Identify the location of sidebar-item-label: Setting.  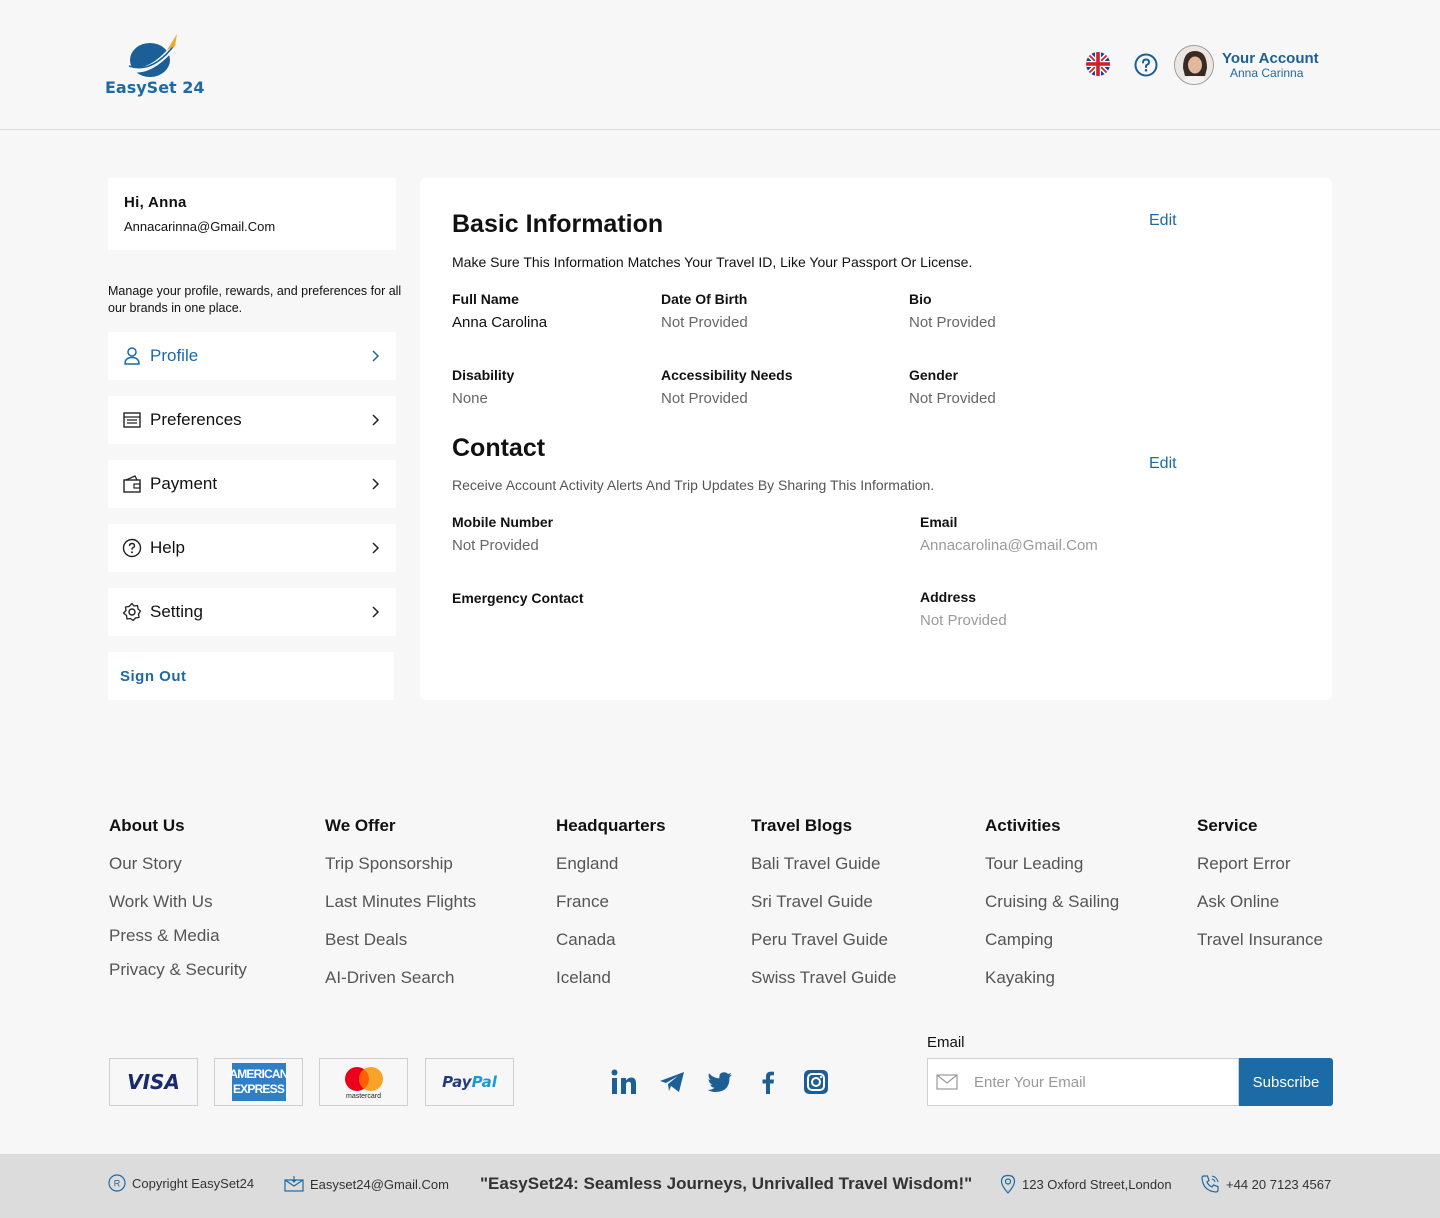
(176, 611).